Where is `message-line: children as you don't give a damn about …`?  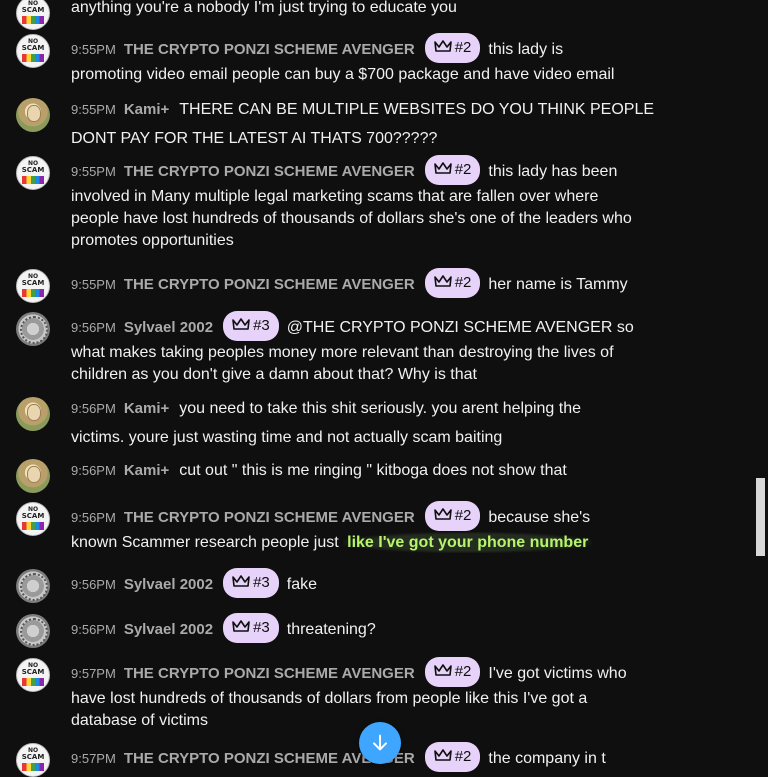 message-line: children as you don't give a damn about … is located at coordinates (274, 375).